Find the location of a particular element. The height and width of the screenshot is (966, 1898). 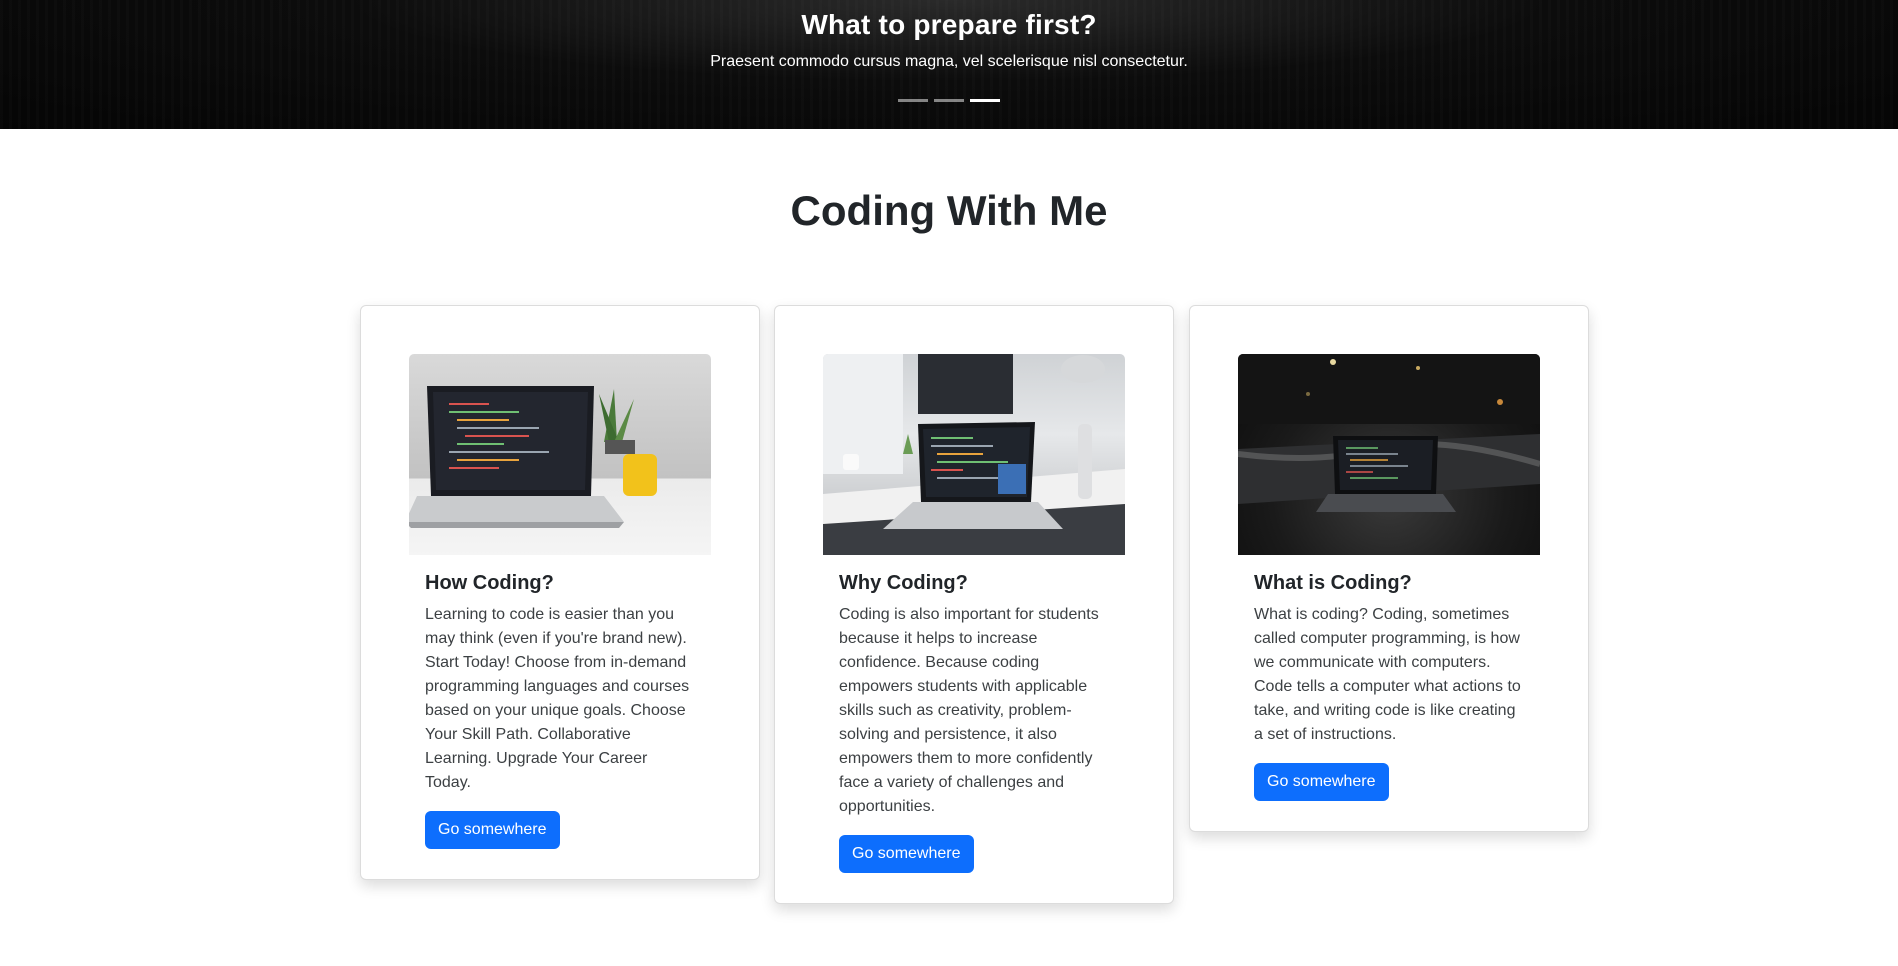

card-title: Why Coding? is located at coordinates (903, 583).